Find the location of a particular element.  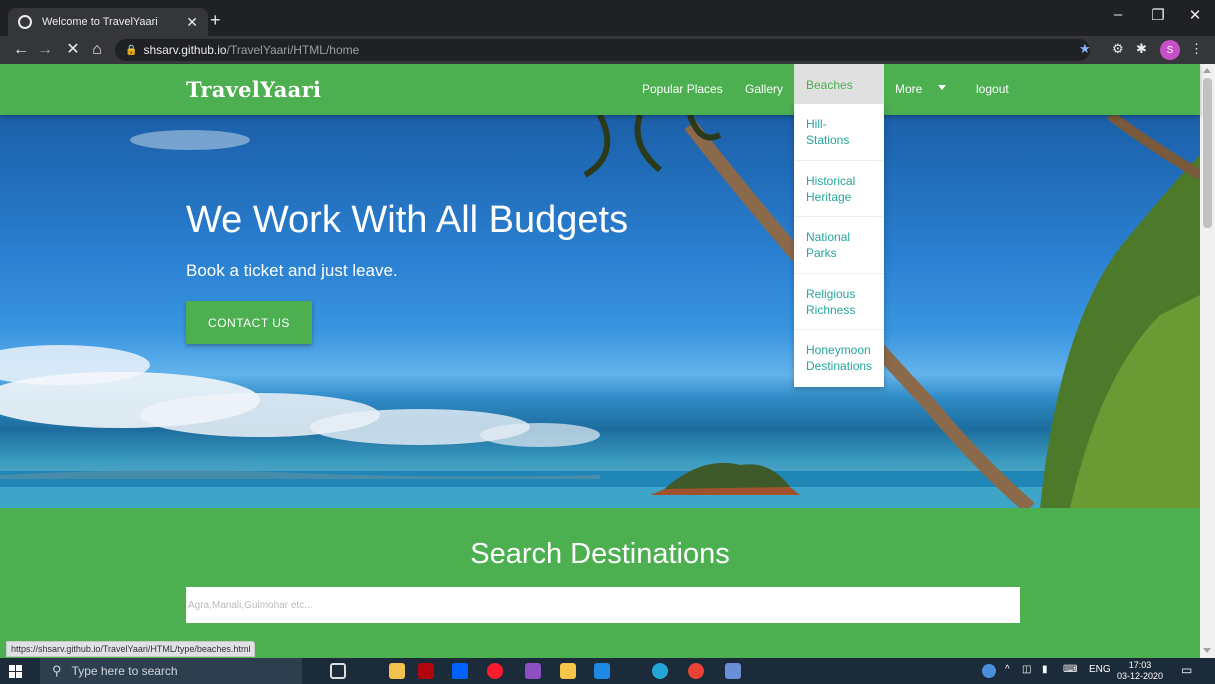

chevron-up-icon: ^ is located at coordinates (1007, 669).